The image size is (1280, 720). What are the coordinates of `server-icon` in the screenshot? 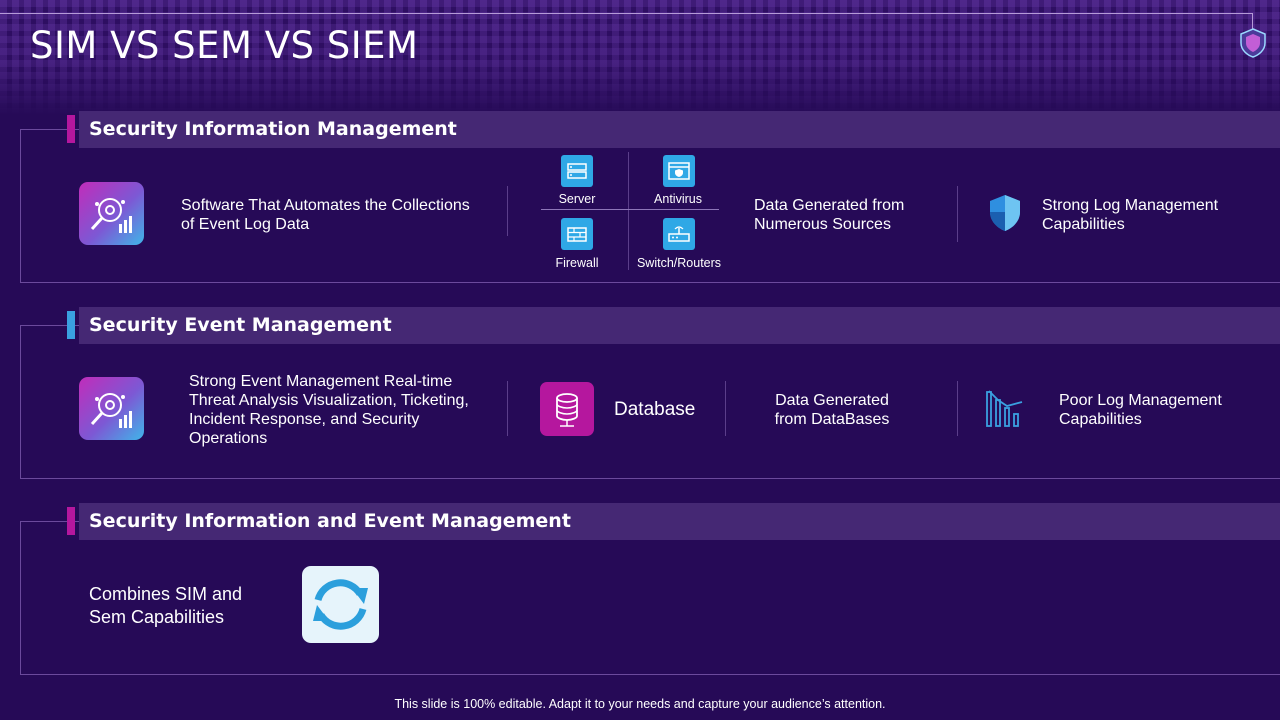 It's located at (577, 171).